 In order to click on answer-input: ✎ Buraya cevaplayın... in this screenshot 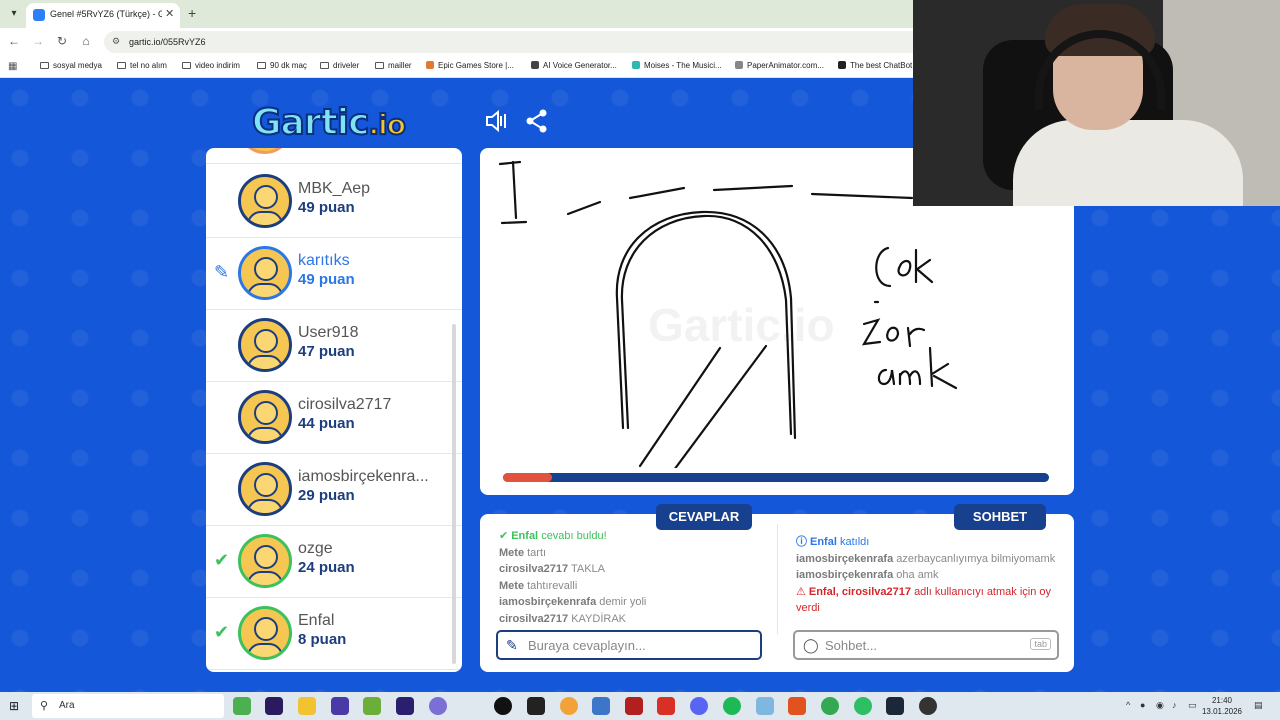, I will do `click(629, 645)`.